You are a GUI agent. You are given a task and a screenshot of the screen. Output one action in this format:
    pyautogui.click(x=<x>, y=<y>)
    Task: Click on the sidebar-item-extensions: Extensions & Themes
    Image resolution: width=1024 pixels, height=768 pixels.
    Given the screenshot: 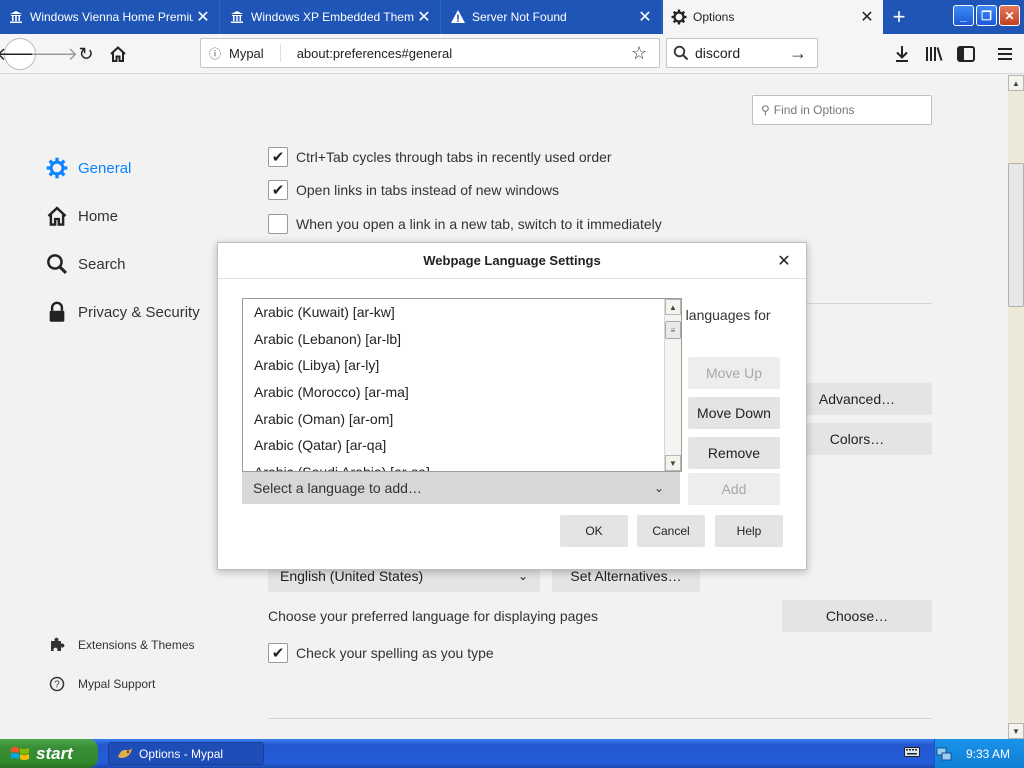 What is the action you would take?
    pyautogui.click(x=121, y=645)
    